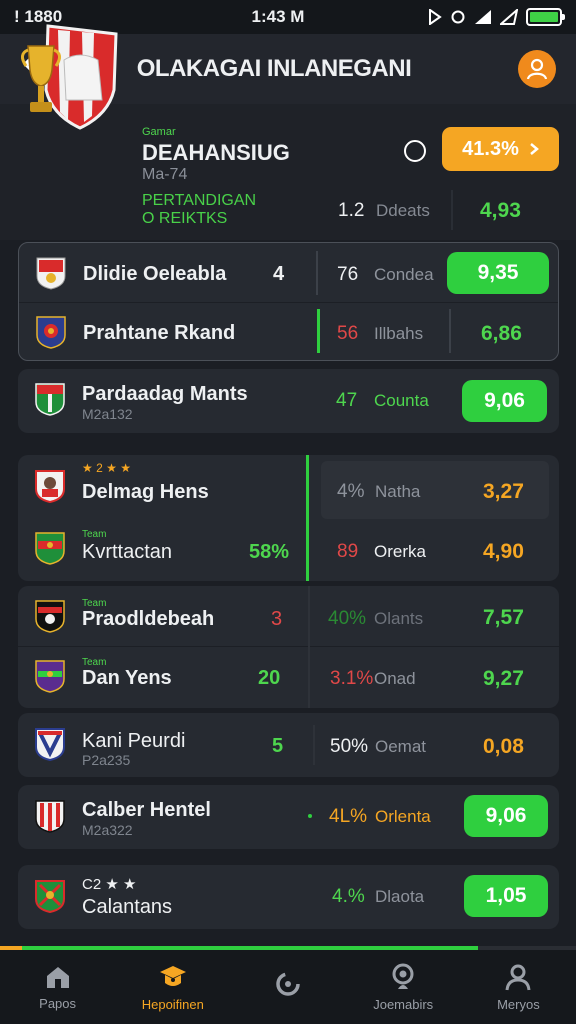 Image resolution: width=576 pixels, height=1024 pixels. I want to click on market-label: Condea, so click(404, 274).